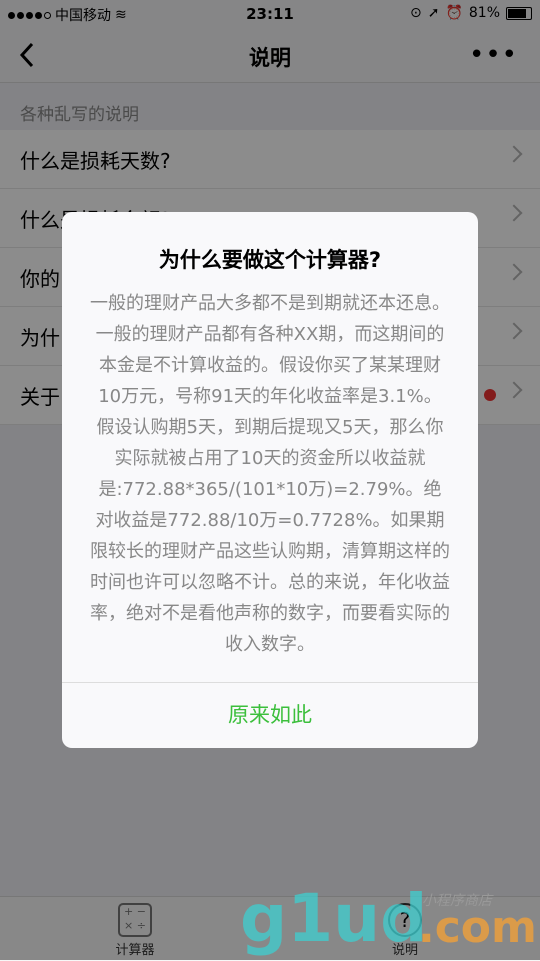 The height and width of the screenshot is (961, 540). What do you see at coordinates (270, 260) in the screenshot?
I see `dialog-title: 为什么要做这个计算器?` at bounding box center [270, 260].